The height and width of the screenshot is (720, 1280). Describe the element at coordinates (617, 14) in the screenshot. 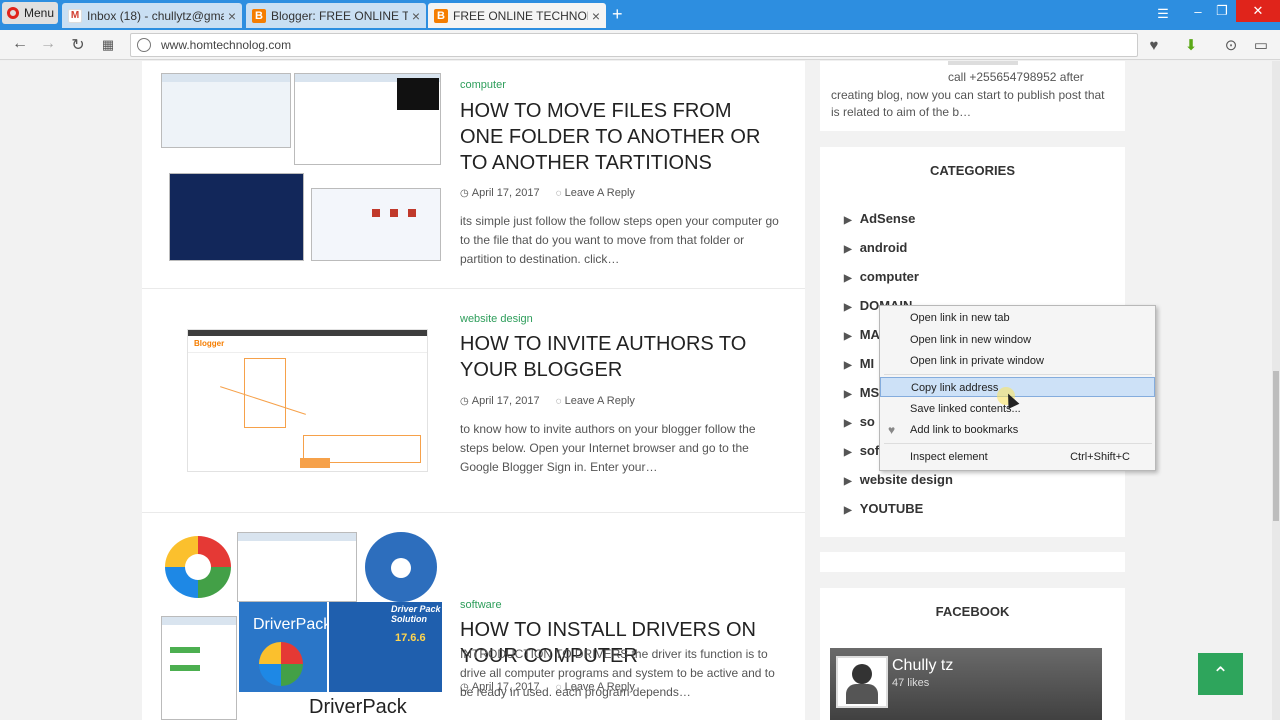

I see `new-tab-icon: +` at that location.